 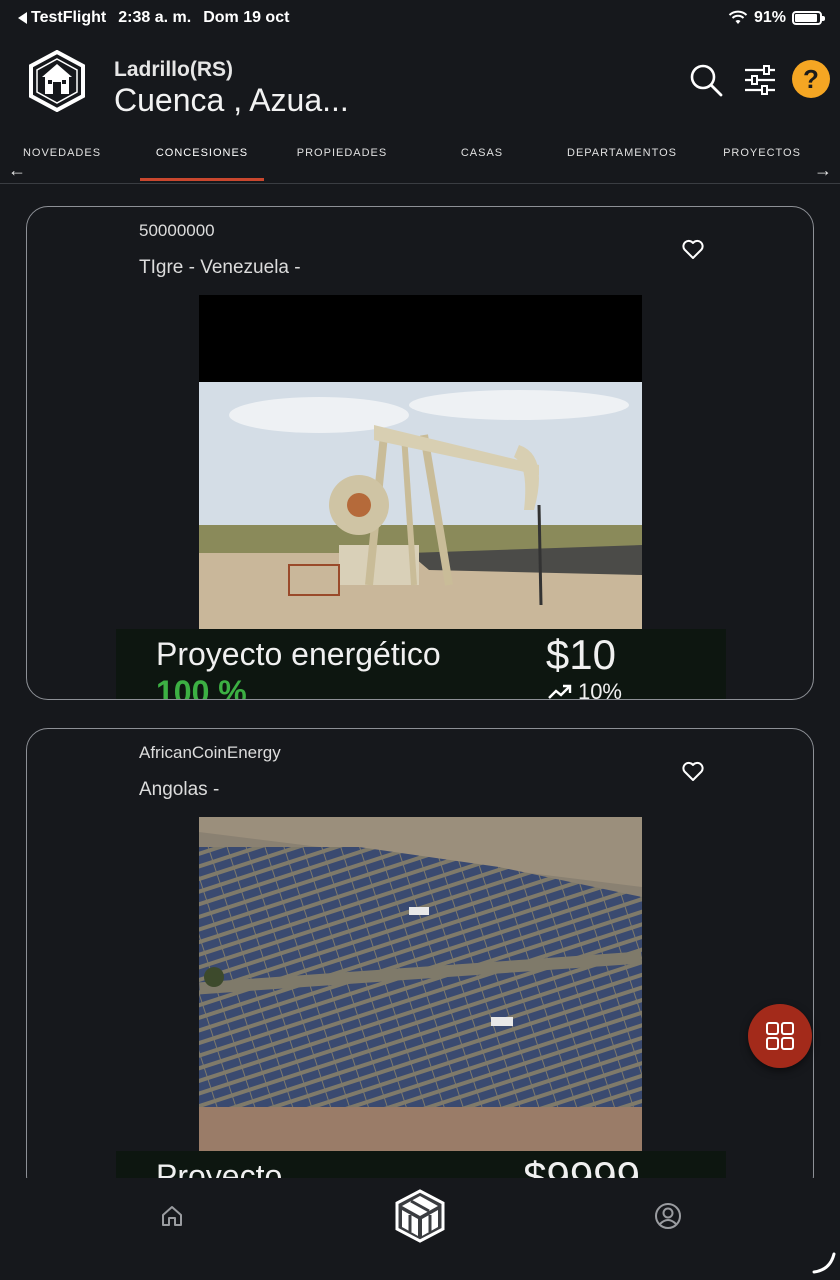 What do you see at coordinates (738, 17) in the screenshot?
I see `wifi-icon` at bounding box center [738, 17].